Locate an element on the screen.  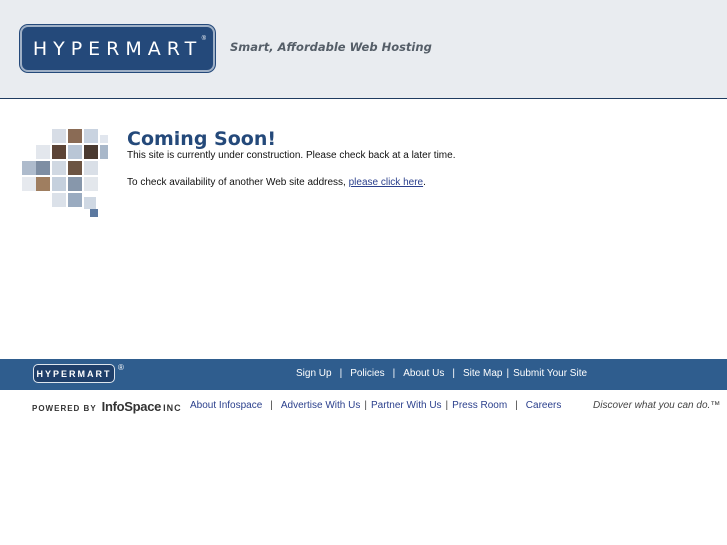
logo-registered-mark: ® is located at coordinates (203, 39).